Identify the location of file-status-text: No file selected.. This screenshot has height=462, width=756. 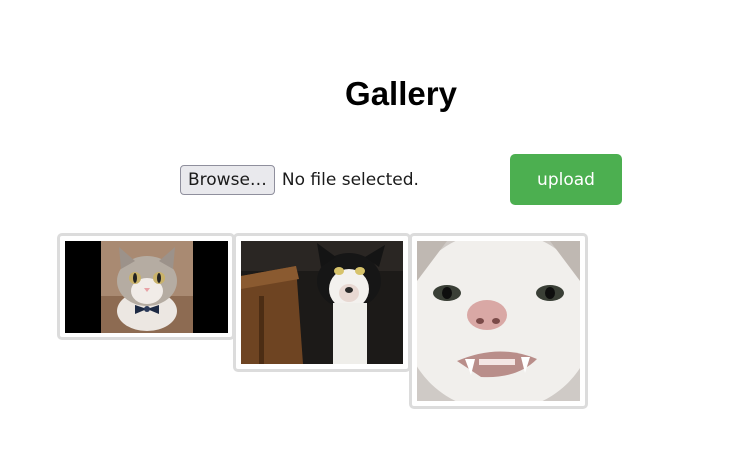
(350, 180).